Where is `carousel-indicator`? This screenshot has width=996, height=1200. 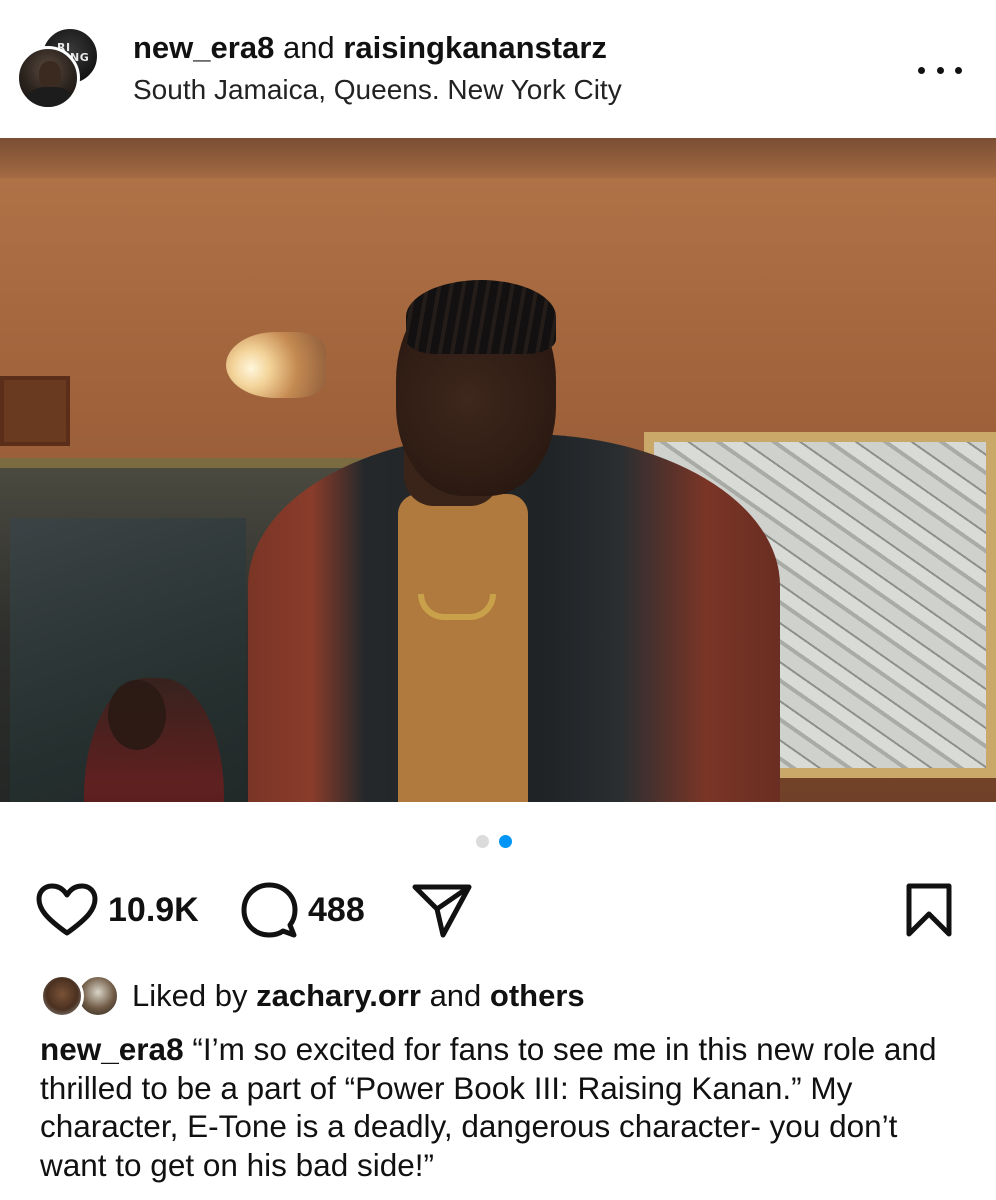
carousel-indicator is located at coordinates (498, 841).